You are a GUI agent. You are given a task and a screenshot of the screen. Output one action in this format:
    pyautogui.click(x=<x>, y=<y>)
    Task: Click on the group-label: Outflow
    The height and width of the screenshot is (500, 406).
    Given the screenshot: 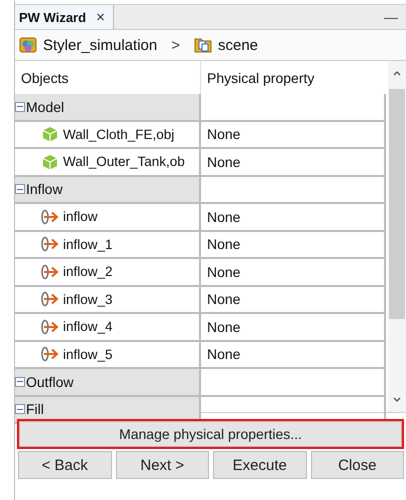 What is the action you would take?
    pyautogui.click(x=50, y=382)
    